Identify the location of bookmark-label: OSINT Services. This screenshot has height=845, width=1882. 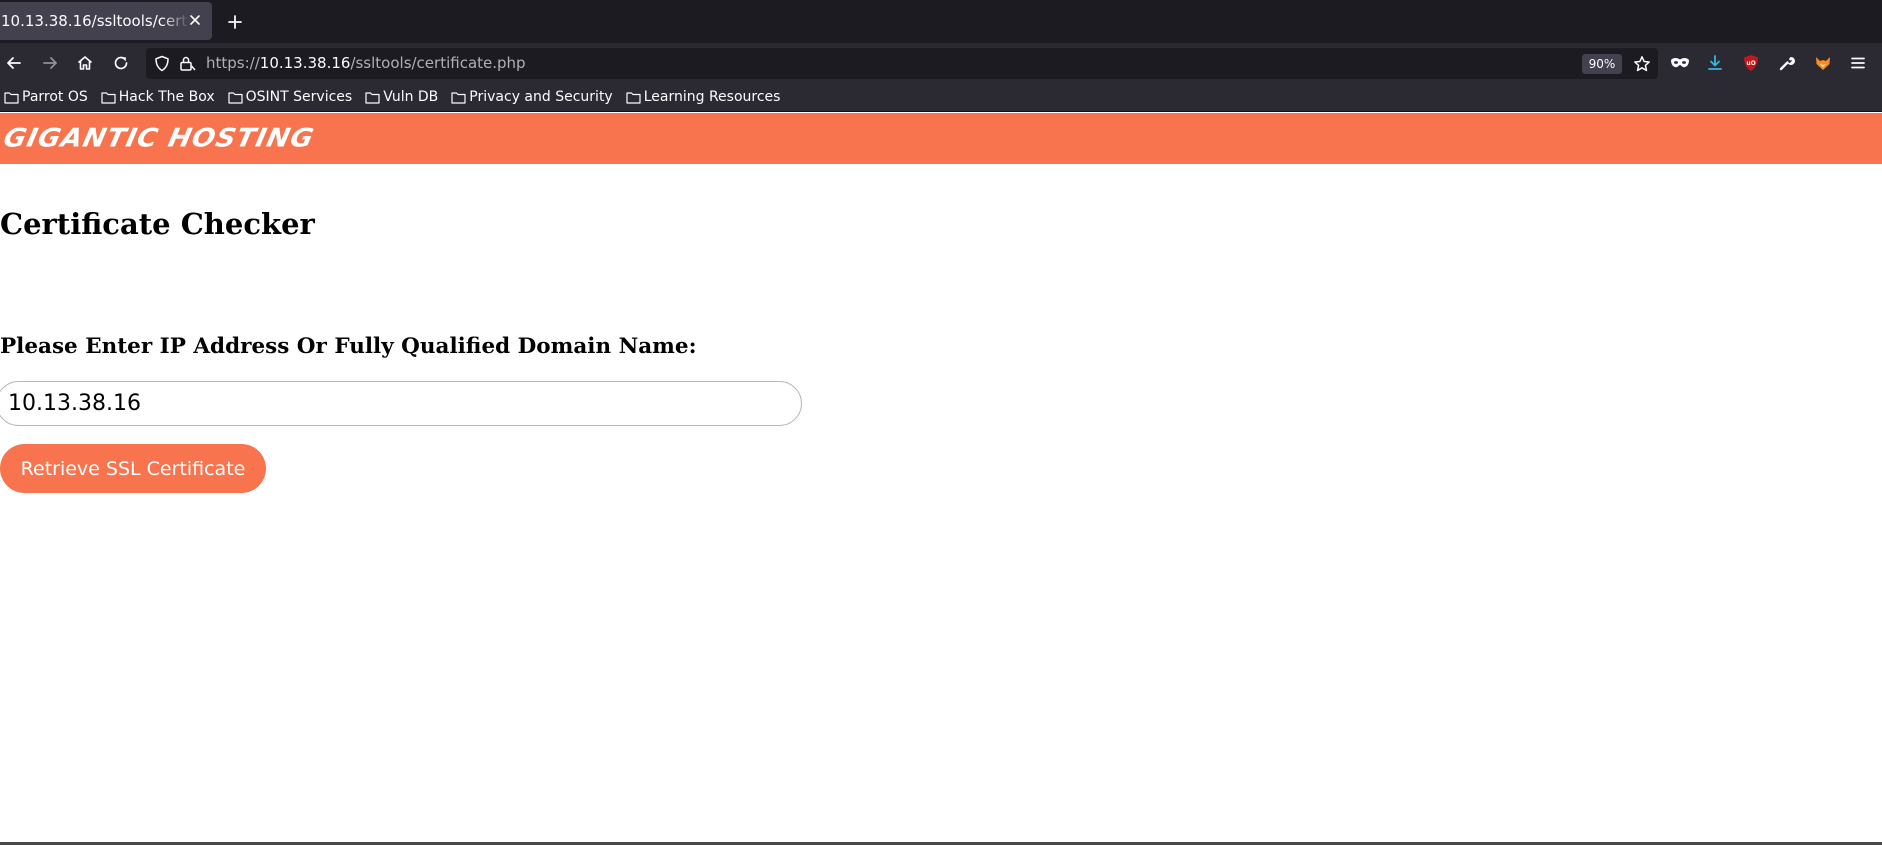
(299, 97).